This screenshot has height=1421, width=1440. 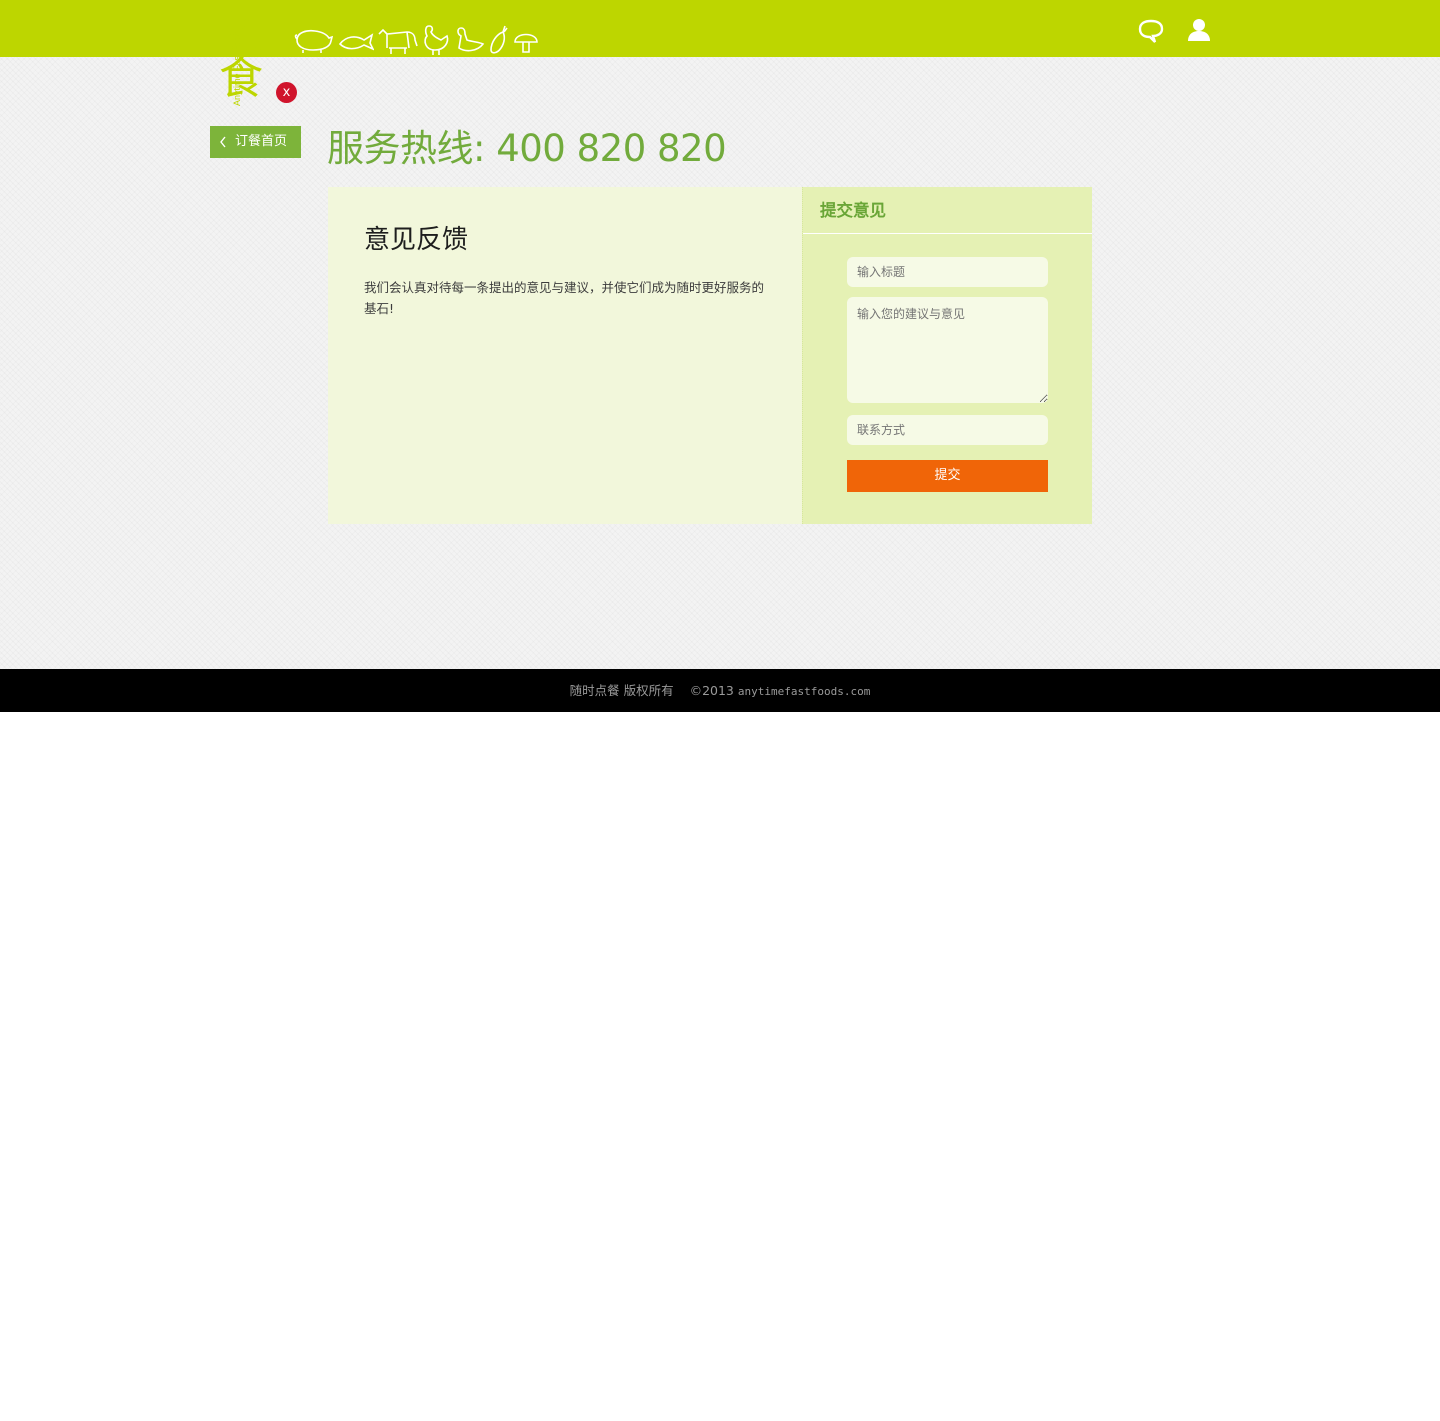 I want to click on footer: 随时点餐 版权所有 ©2013 anytimefastfoods.com, so click(x=720, y=690).